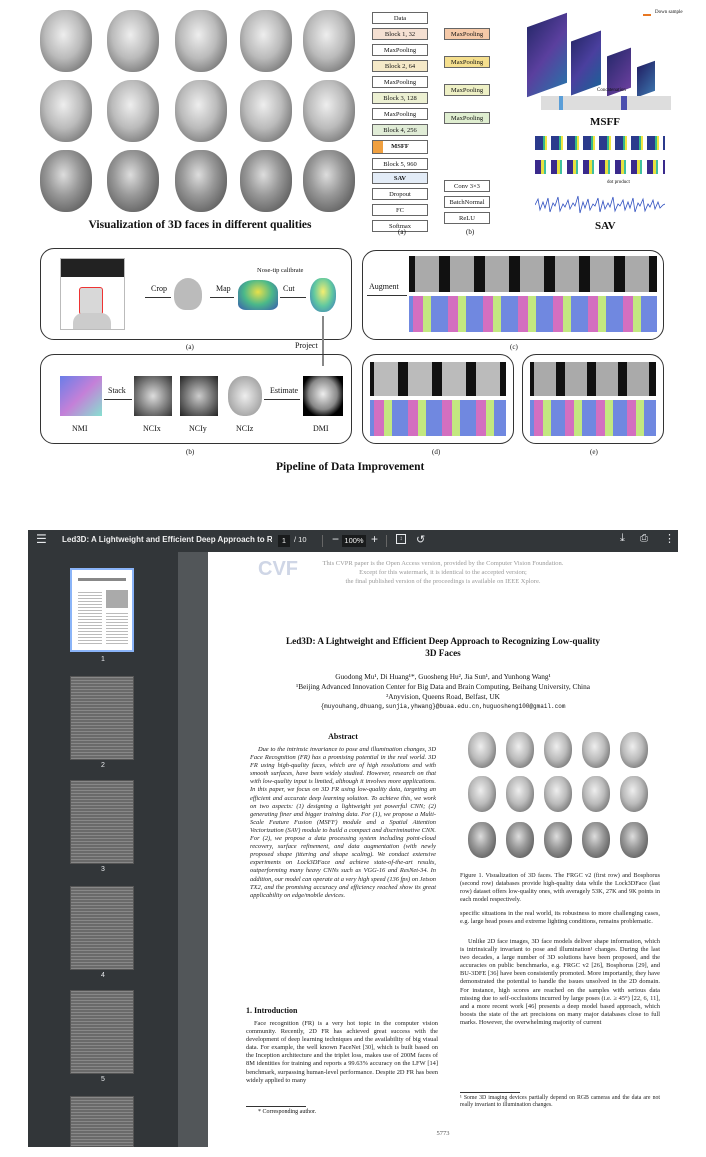  What do you see at coordinates (436, 452) in the screenshot?
I see `pipe-sub-d: (d)` at bounding box center [436, 452].